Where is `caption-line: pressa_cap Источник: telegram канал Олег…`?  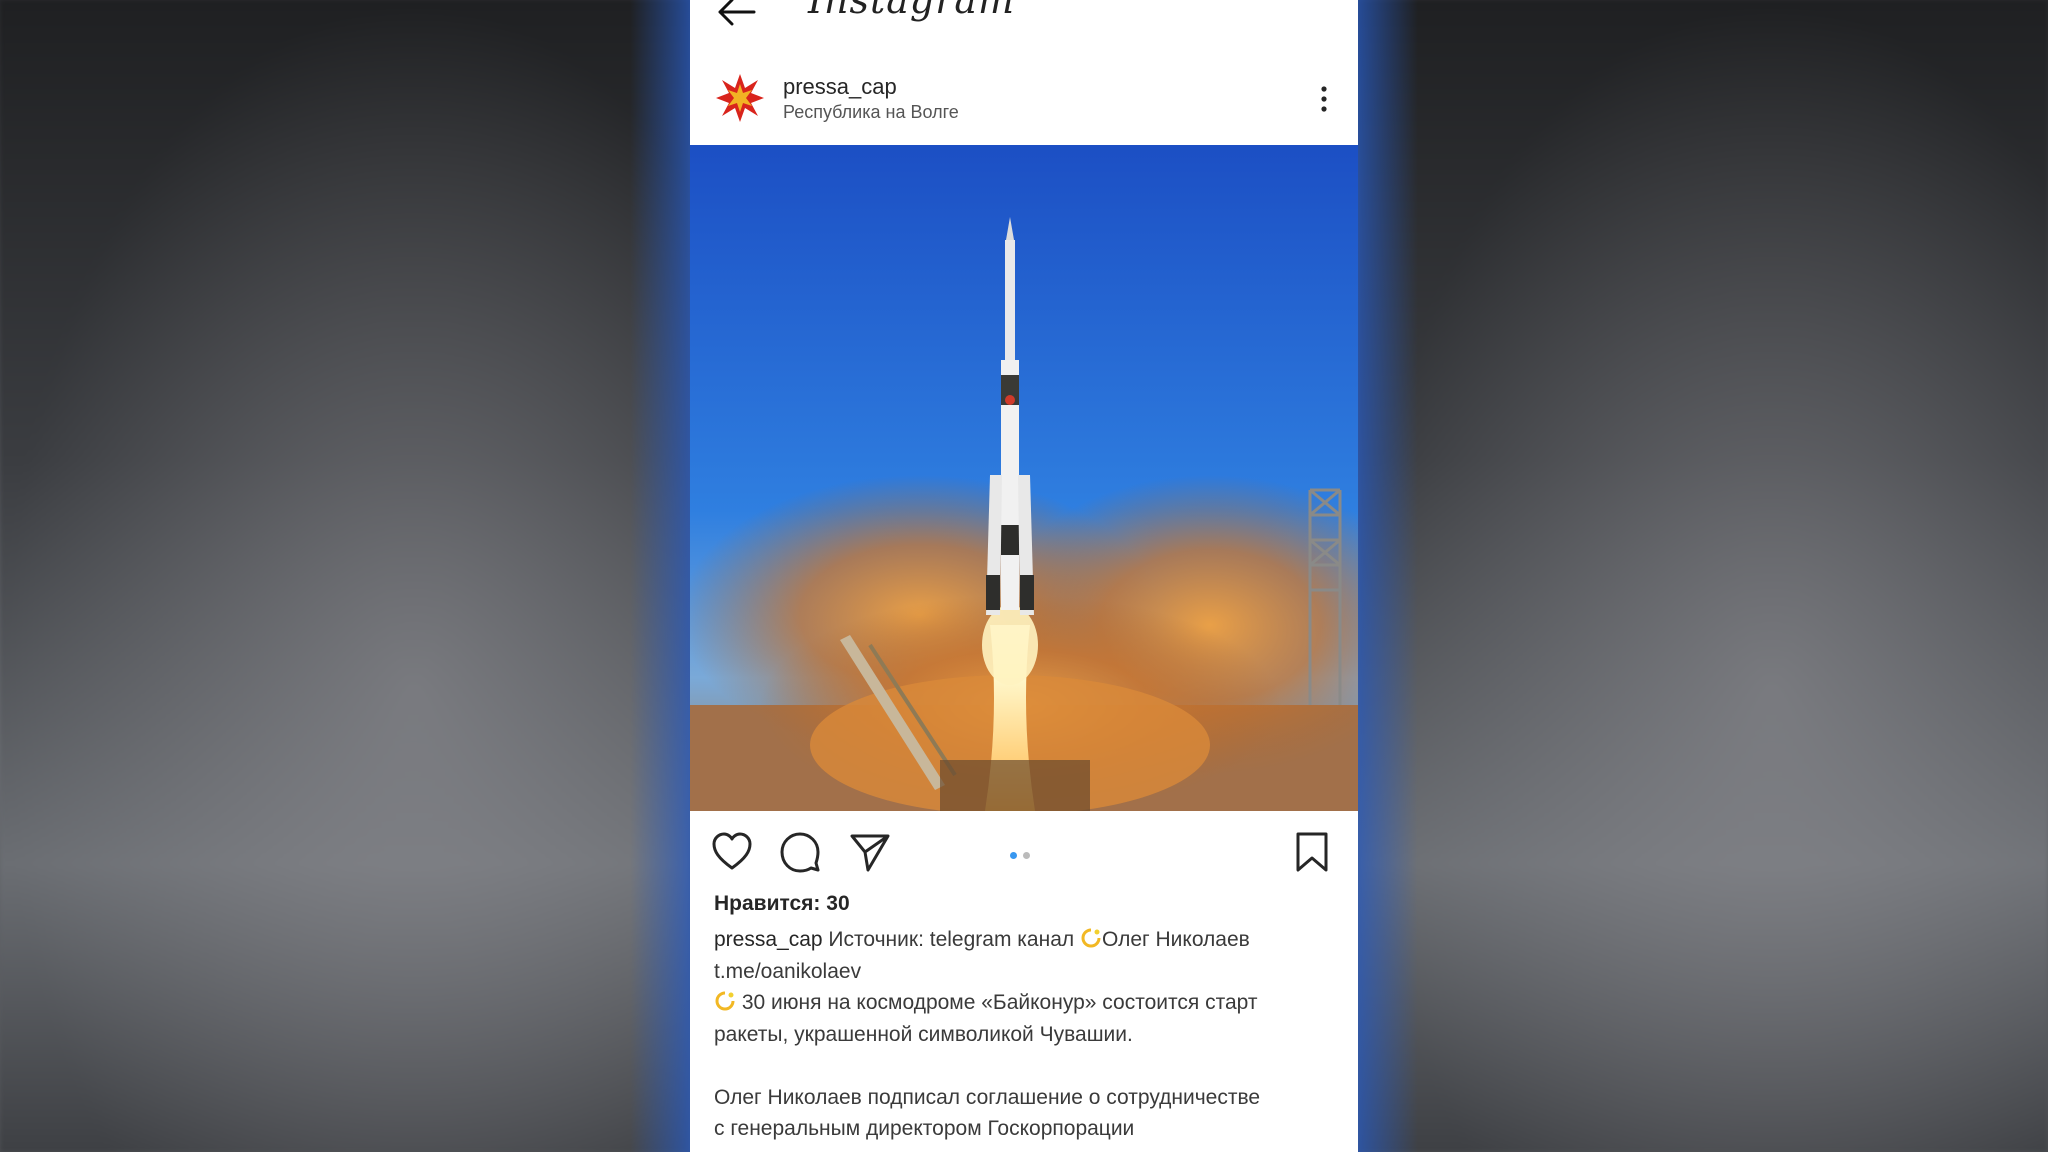
caption-line: pressa_cap Источник: telegram канал Олег… is located at coordinates (1029, 940).